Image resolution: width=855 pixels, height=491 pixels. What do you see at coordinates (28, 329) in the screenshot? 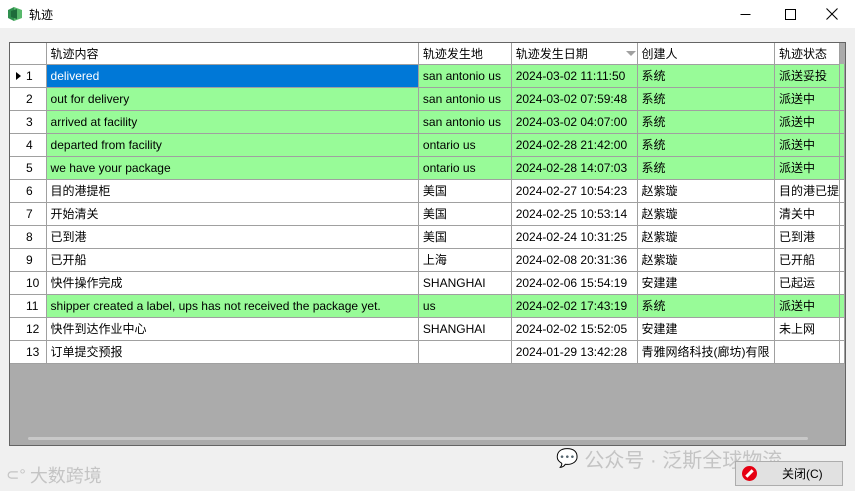
I see `row-header: 12` at bounding box center [28, 329].